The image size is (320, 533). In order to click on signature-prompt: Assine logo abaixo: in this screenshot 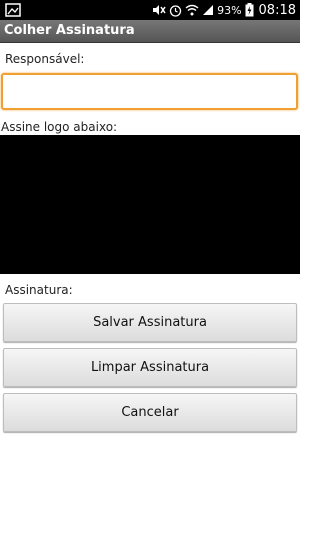, I will do `click(59, 127)`.